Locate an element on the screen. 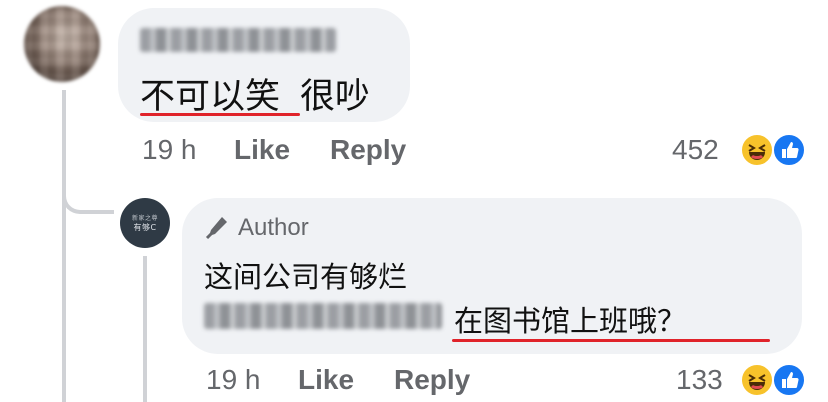  commenter-name-redacted is located at coordinates (238, 40).